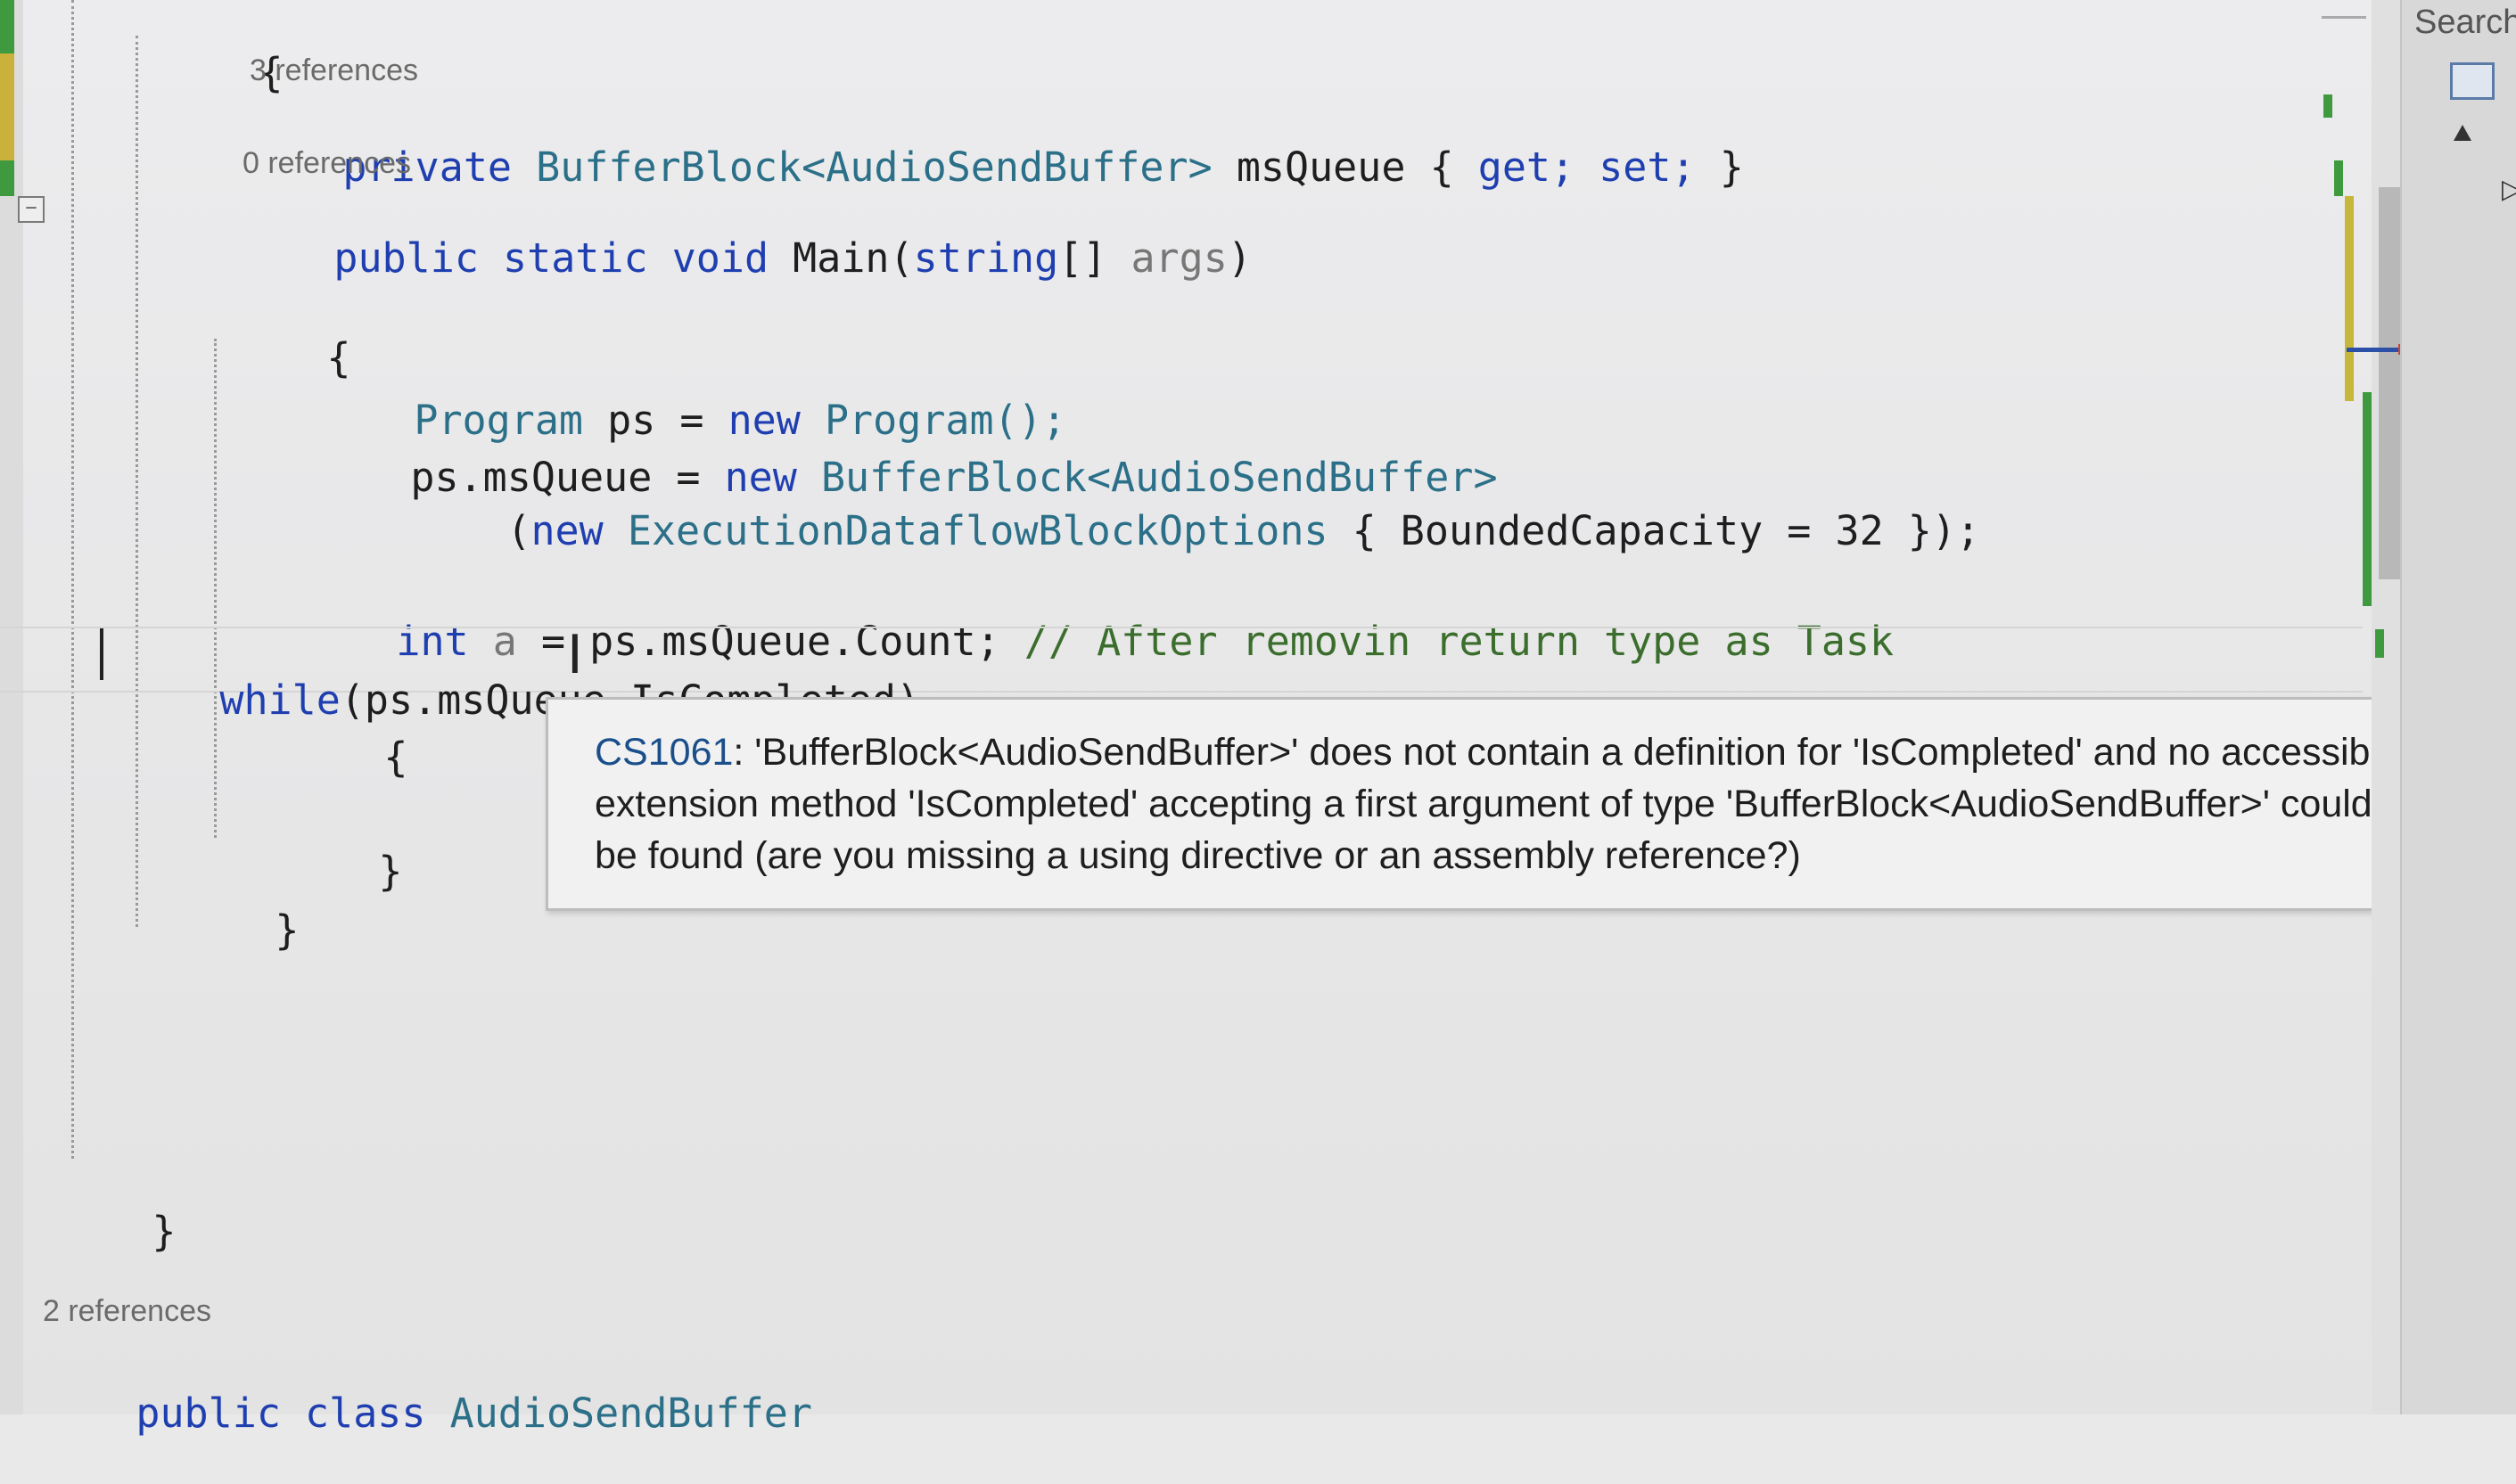 The width and height of the screenshot is (2516, 1484). I want to click on parameter: args, so click(1179, 258).